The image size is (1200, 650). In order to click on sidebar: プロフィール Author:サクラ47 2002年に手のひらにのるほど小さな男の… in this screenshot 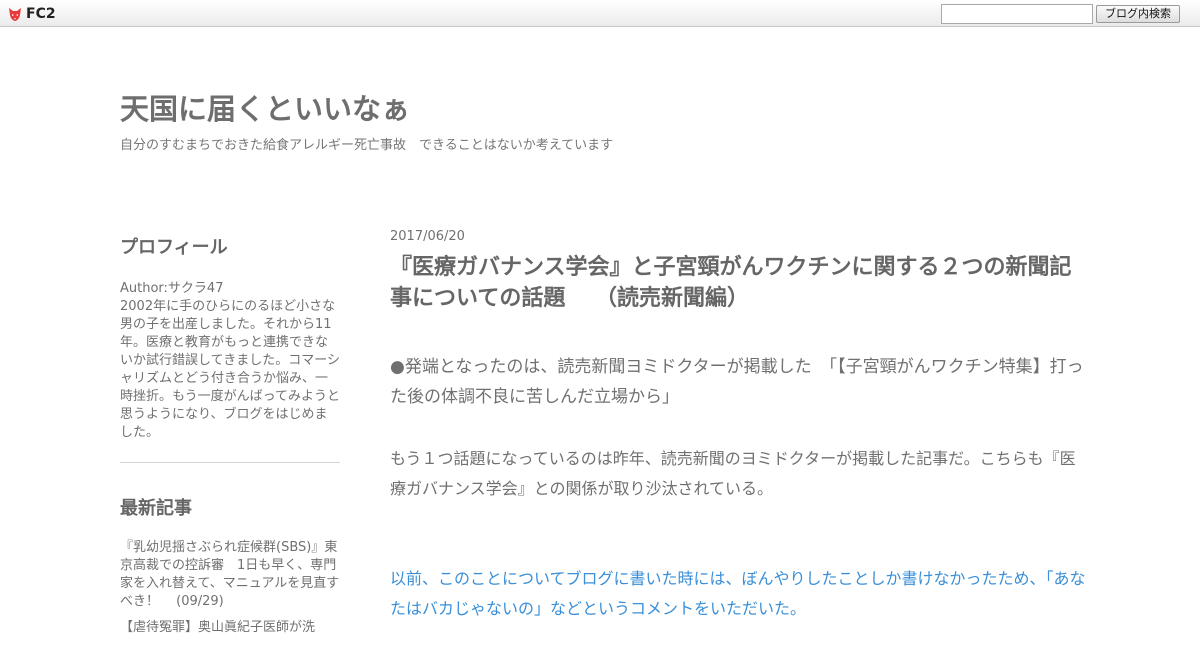, I will do `click(230, 443)`.